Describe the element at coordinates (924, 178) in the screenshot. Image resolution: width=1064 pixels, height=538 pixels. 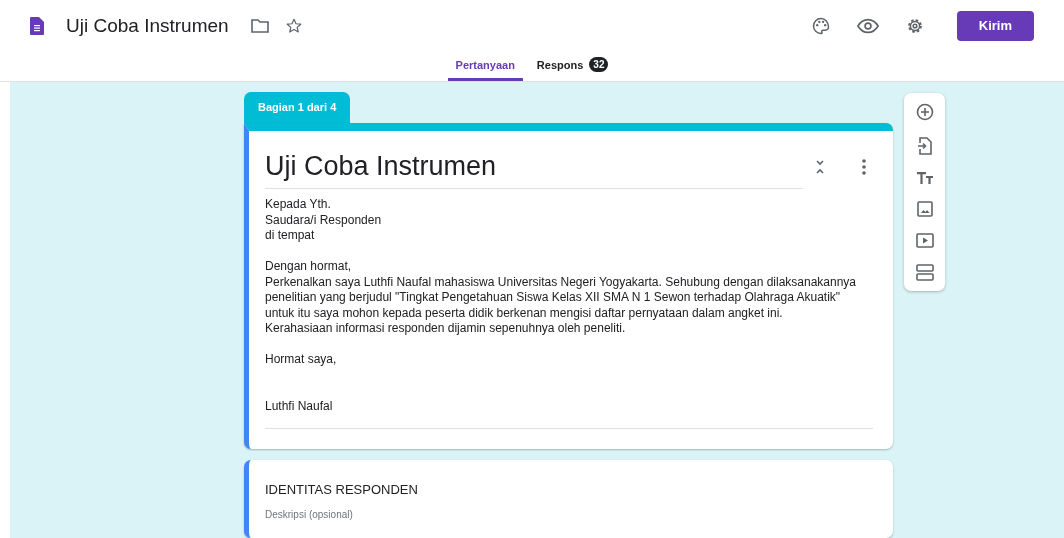
I see `title-text-icon` at that location.